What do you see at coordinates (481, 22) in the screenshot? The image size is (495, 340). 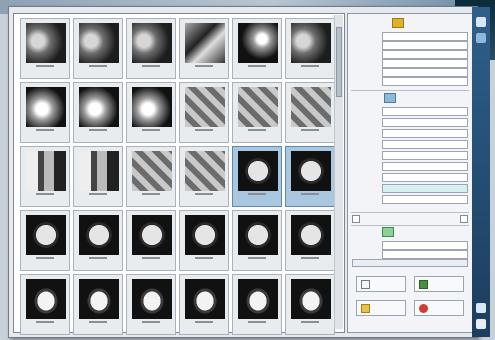 I see `home-icon` at bounding box center [481, 22].